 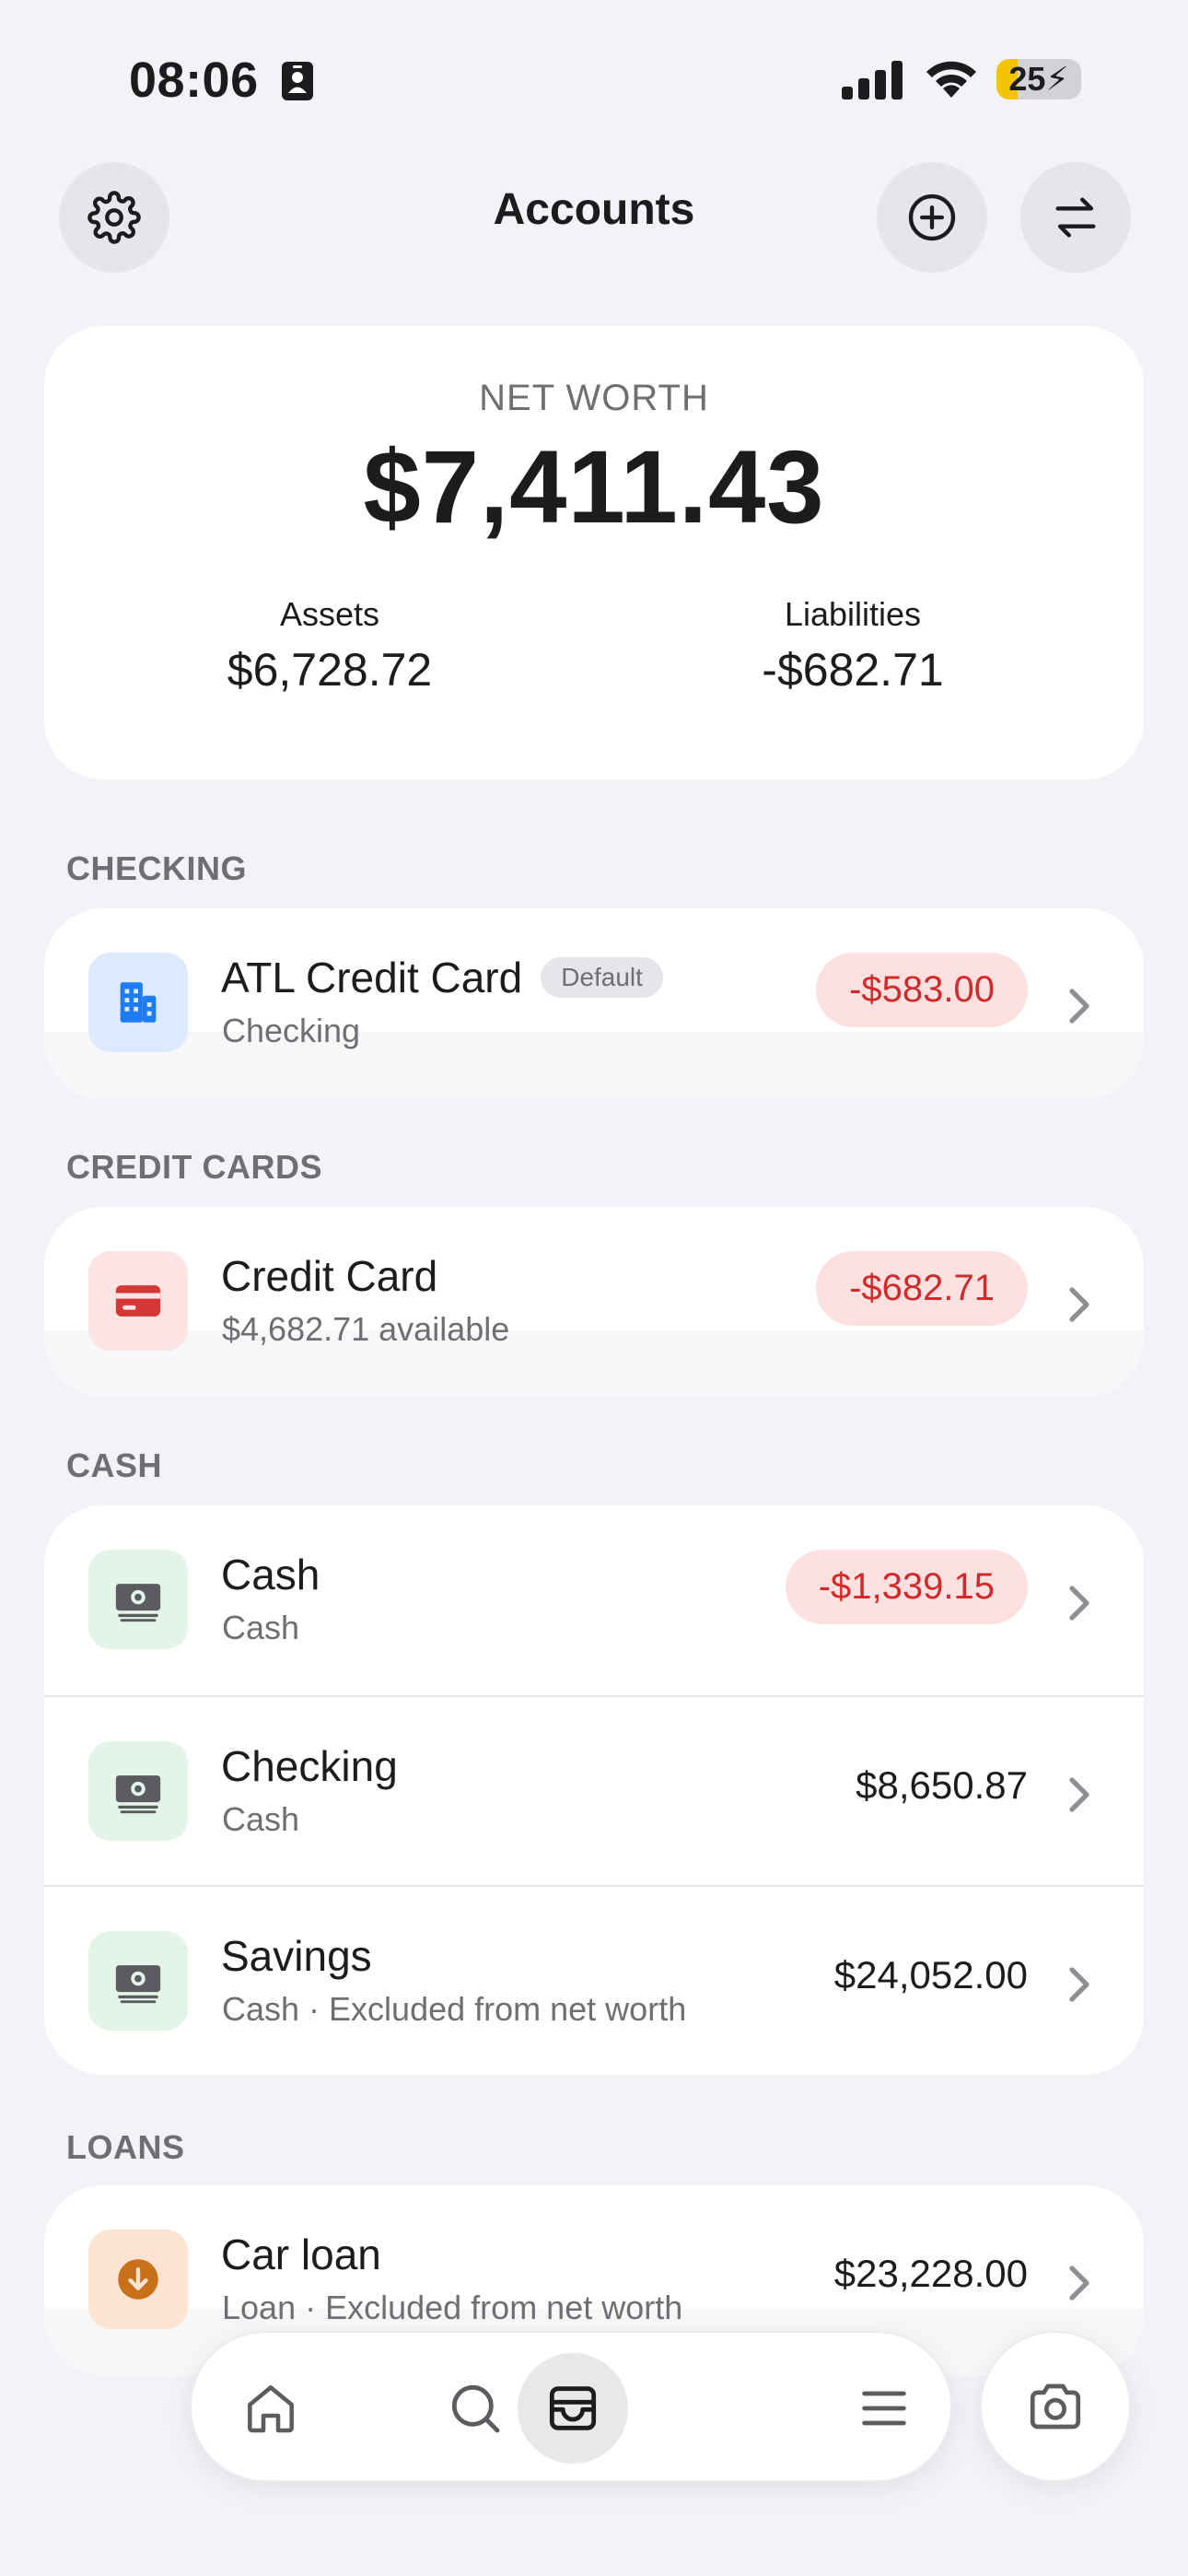 I want to click on building-icon, so click(x=138, y=1002).